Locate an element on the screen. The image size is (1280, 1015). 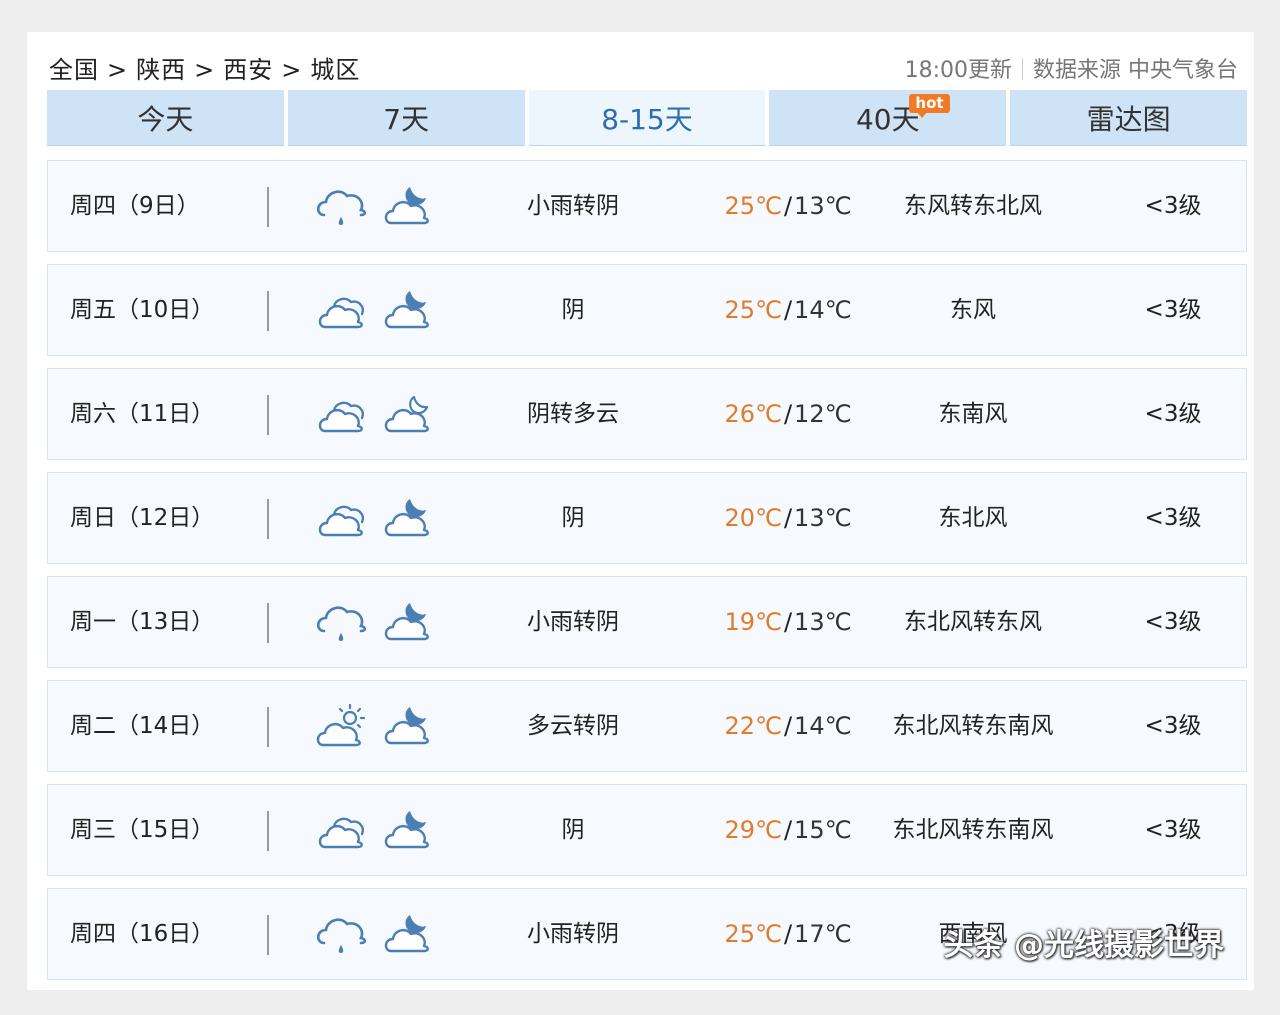
tab-label: 今天 is located at coordinates (165, 119).